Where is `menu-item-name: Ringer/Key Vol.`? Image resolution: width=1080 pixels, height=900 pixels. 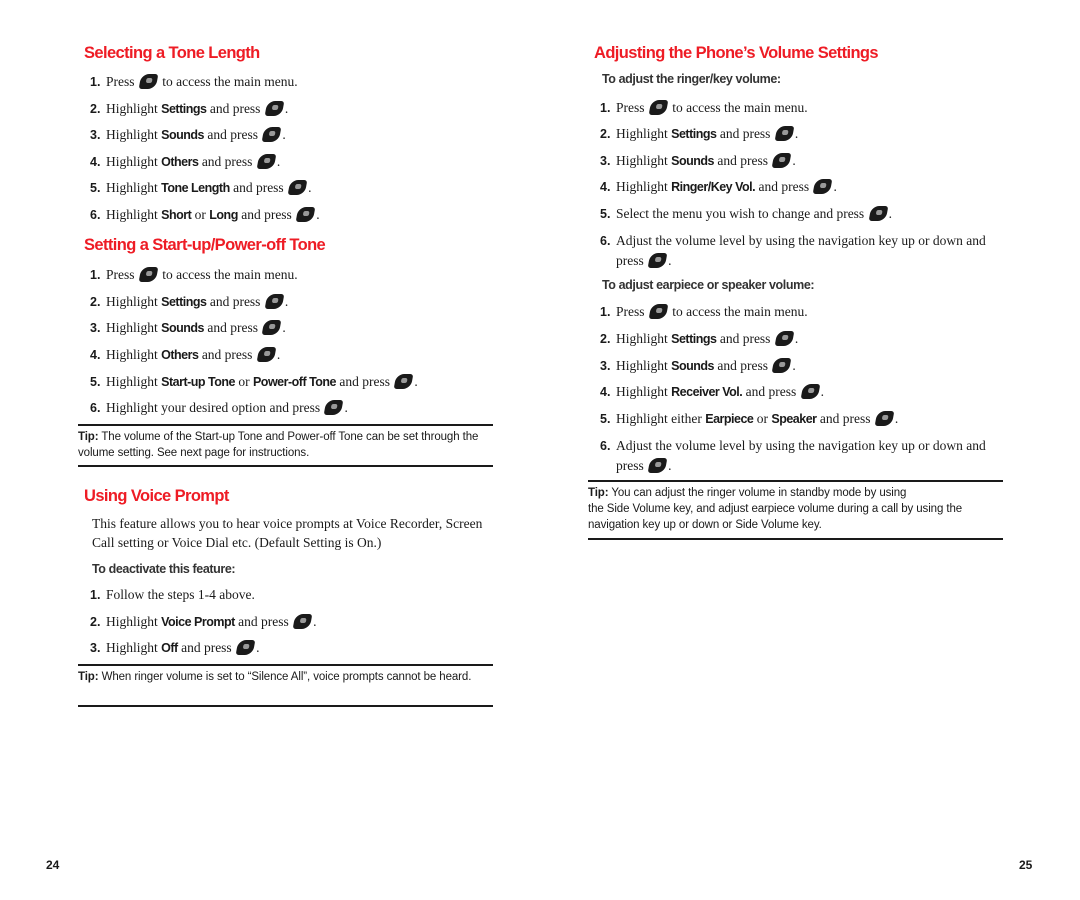
menu-item-name: Ringer/Key Vol. is located at coordinates (713, 187).